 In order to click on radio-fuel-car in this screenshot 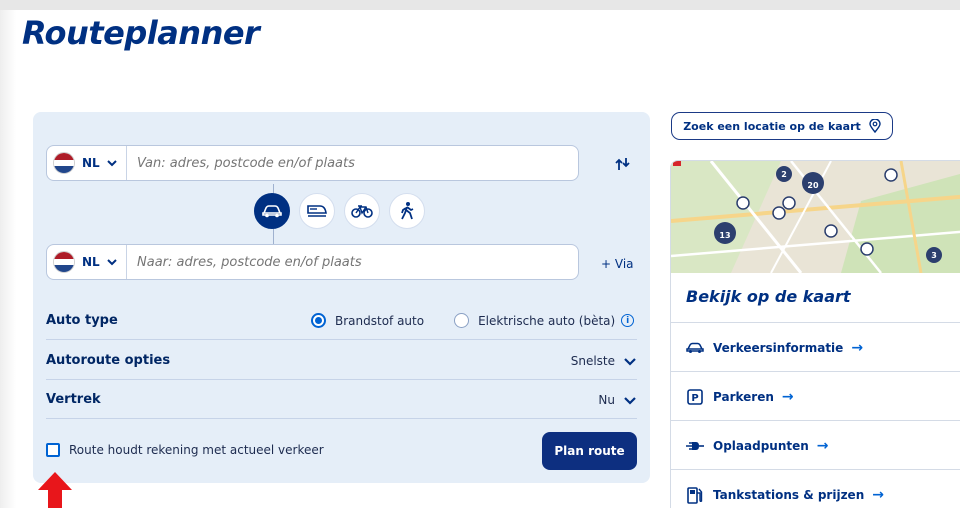, I will do `click(318, 320)`.